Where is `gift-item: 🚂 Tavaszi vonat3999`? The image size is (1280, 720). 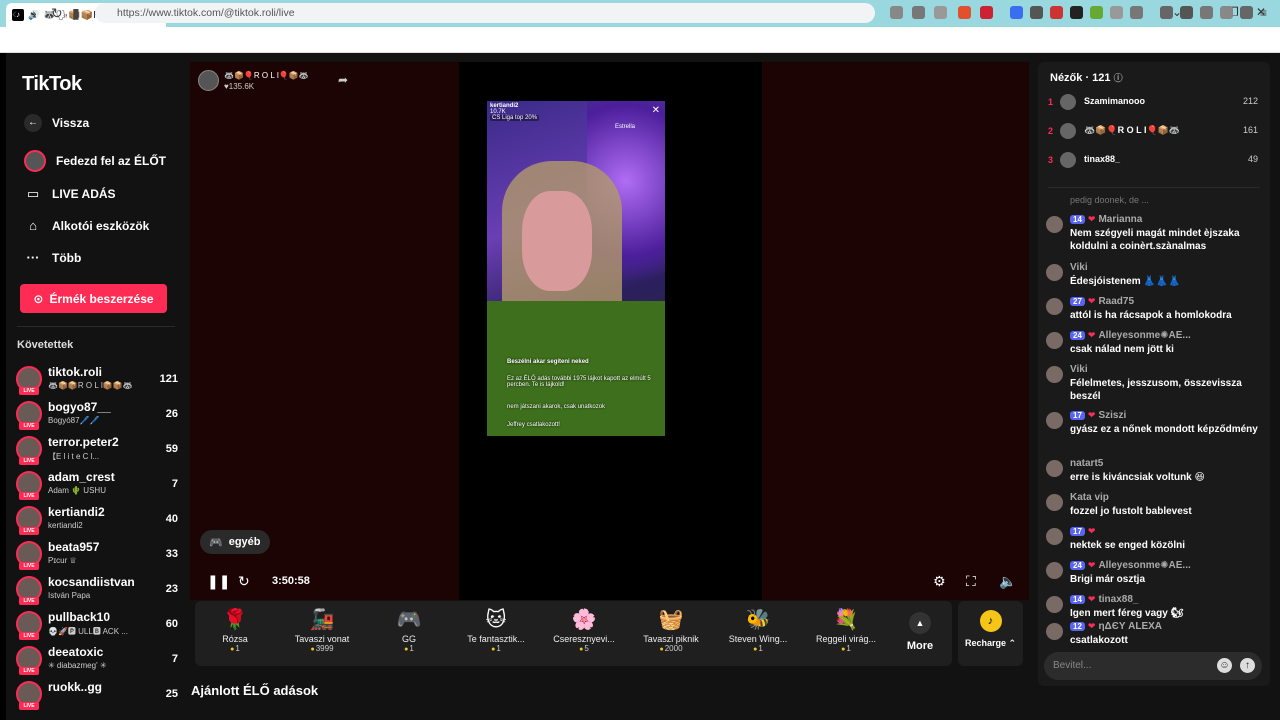 gift-item: 🚂 Tavaszi vonat3999 is located at coordinates (322, 629).